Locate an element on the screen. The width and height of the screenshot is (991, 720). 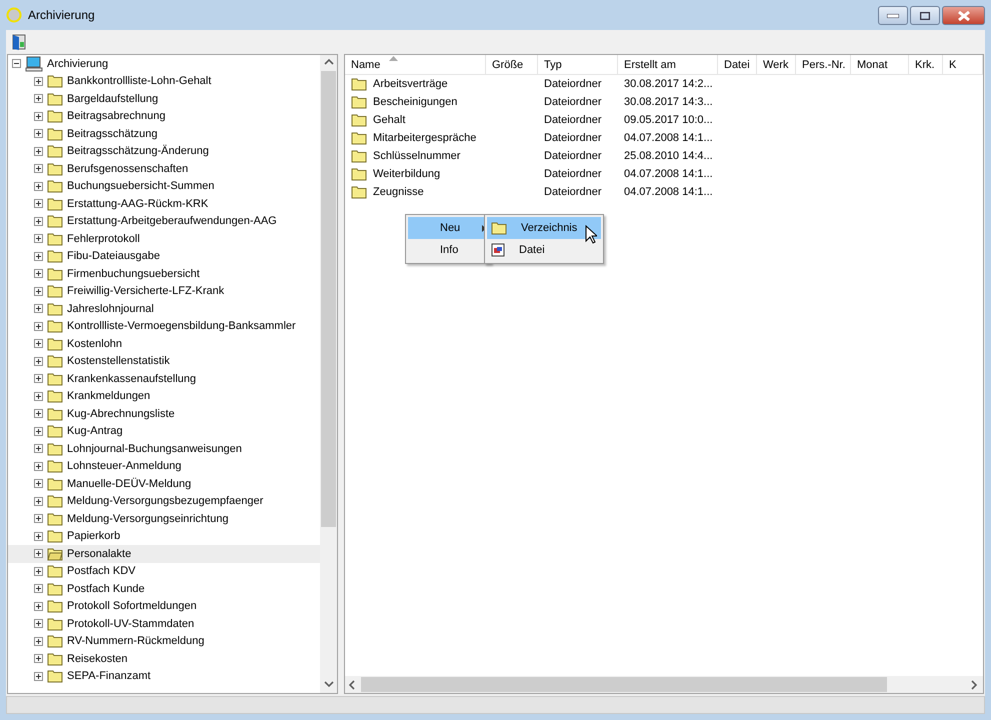
tree-item-row: Kug-Antrag is located at coordinates (164, 431).